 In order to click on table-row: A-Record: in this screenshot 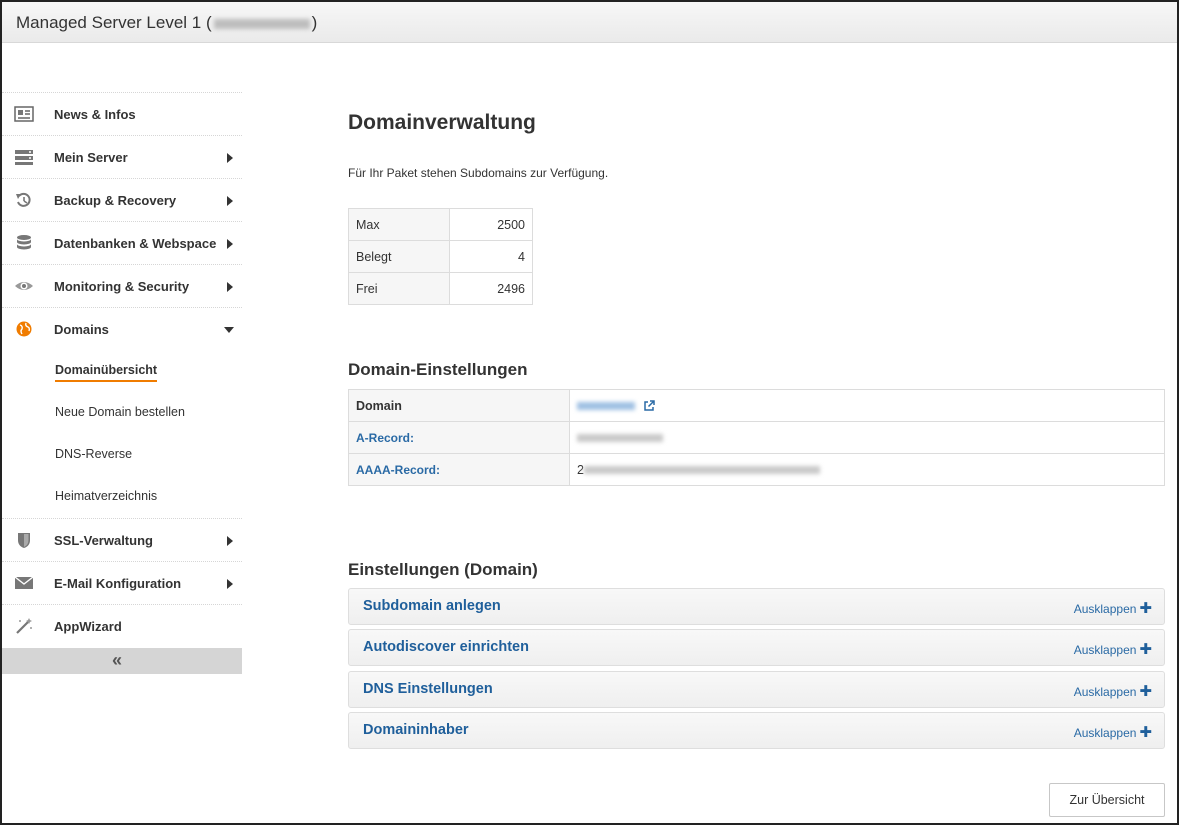, I will do `click(756, 437)`.